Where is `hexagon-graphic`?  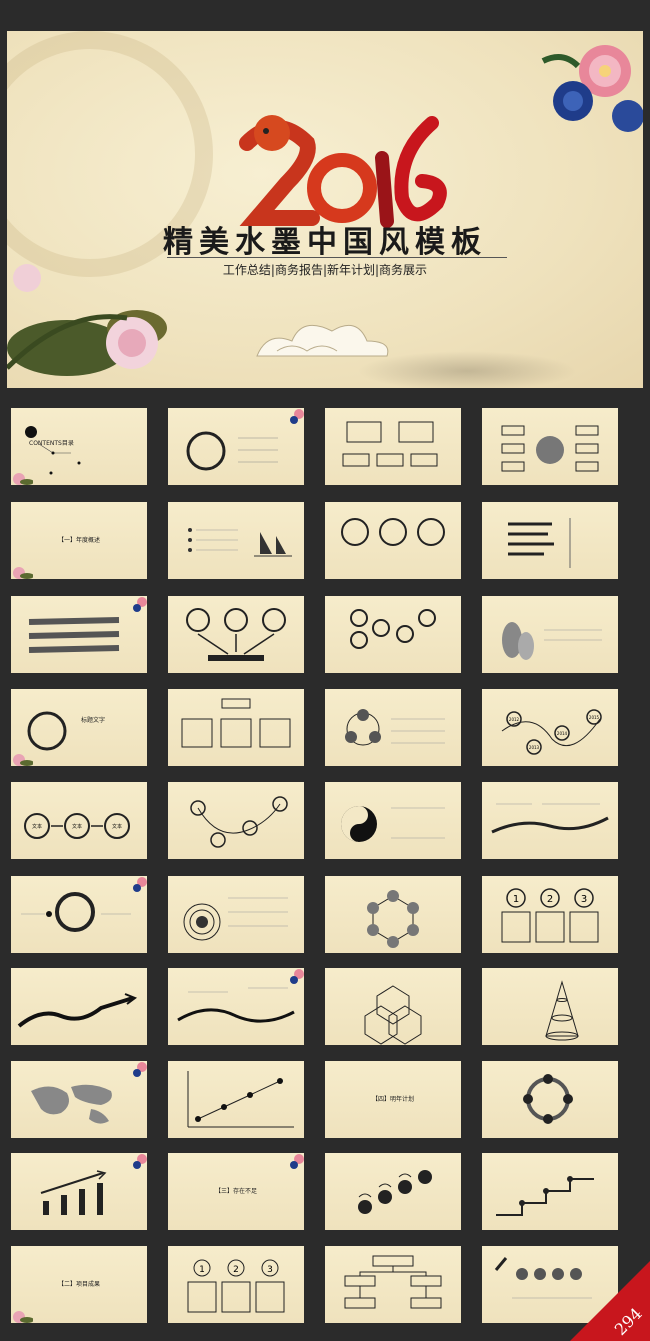 hexagon-graphic is located at coordinates (393, 919).